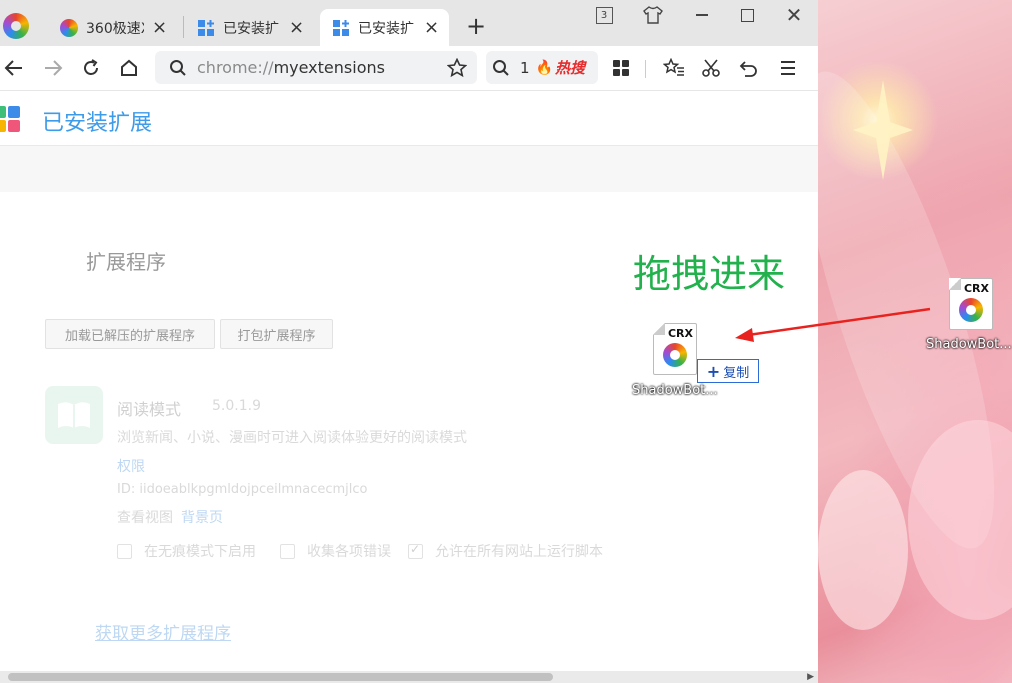  Describe the element at coordinates (621, 68) in the screenshot. I see `apps-grid-icon` at that location.